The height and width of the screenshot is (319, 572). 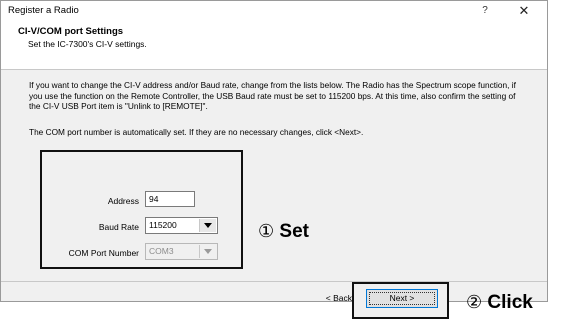 What do you see at coordinates (181, 251) in the screenshot?
I see `com-port-select: COM3` at bounding box center [181, 251].